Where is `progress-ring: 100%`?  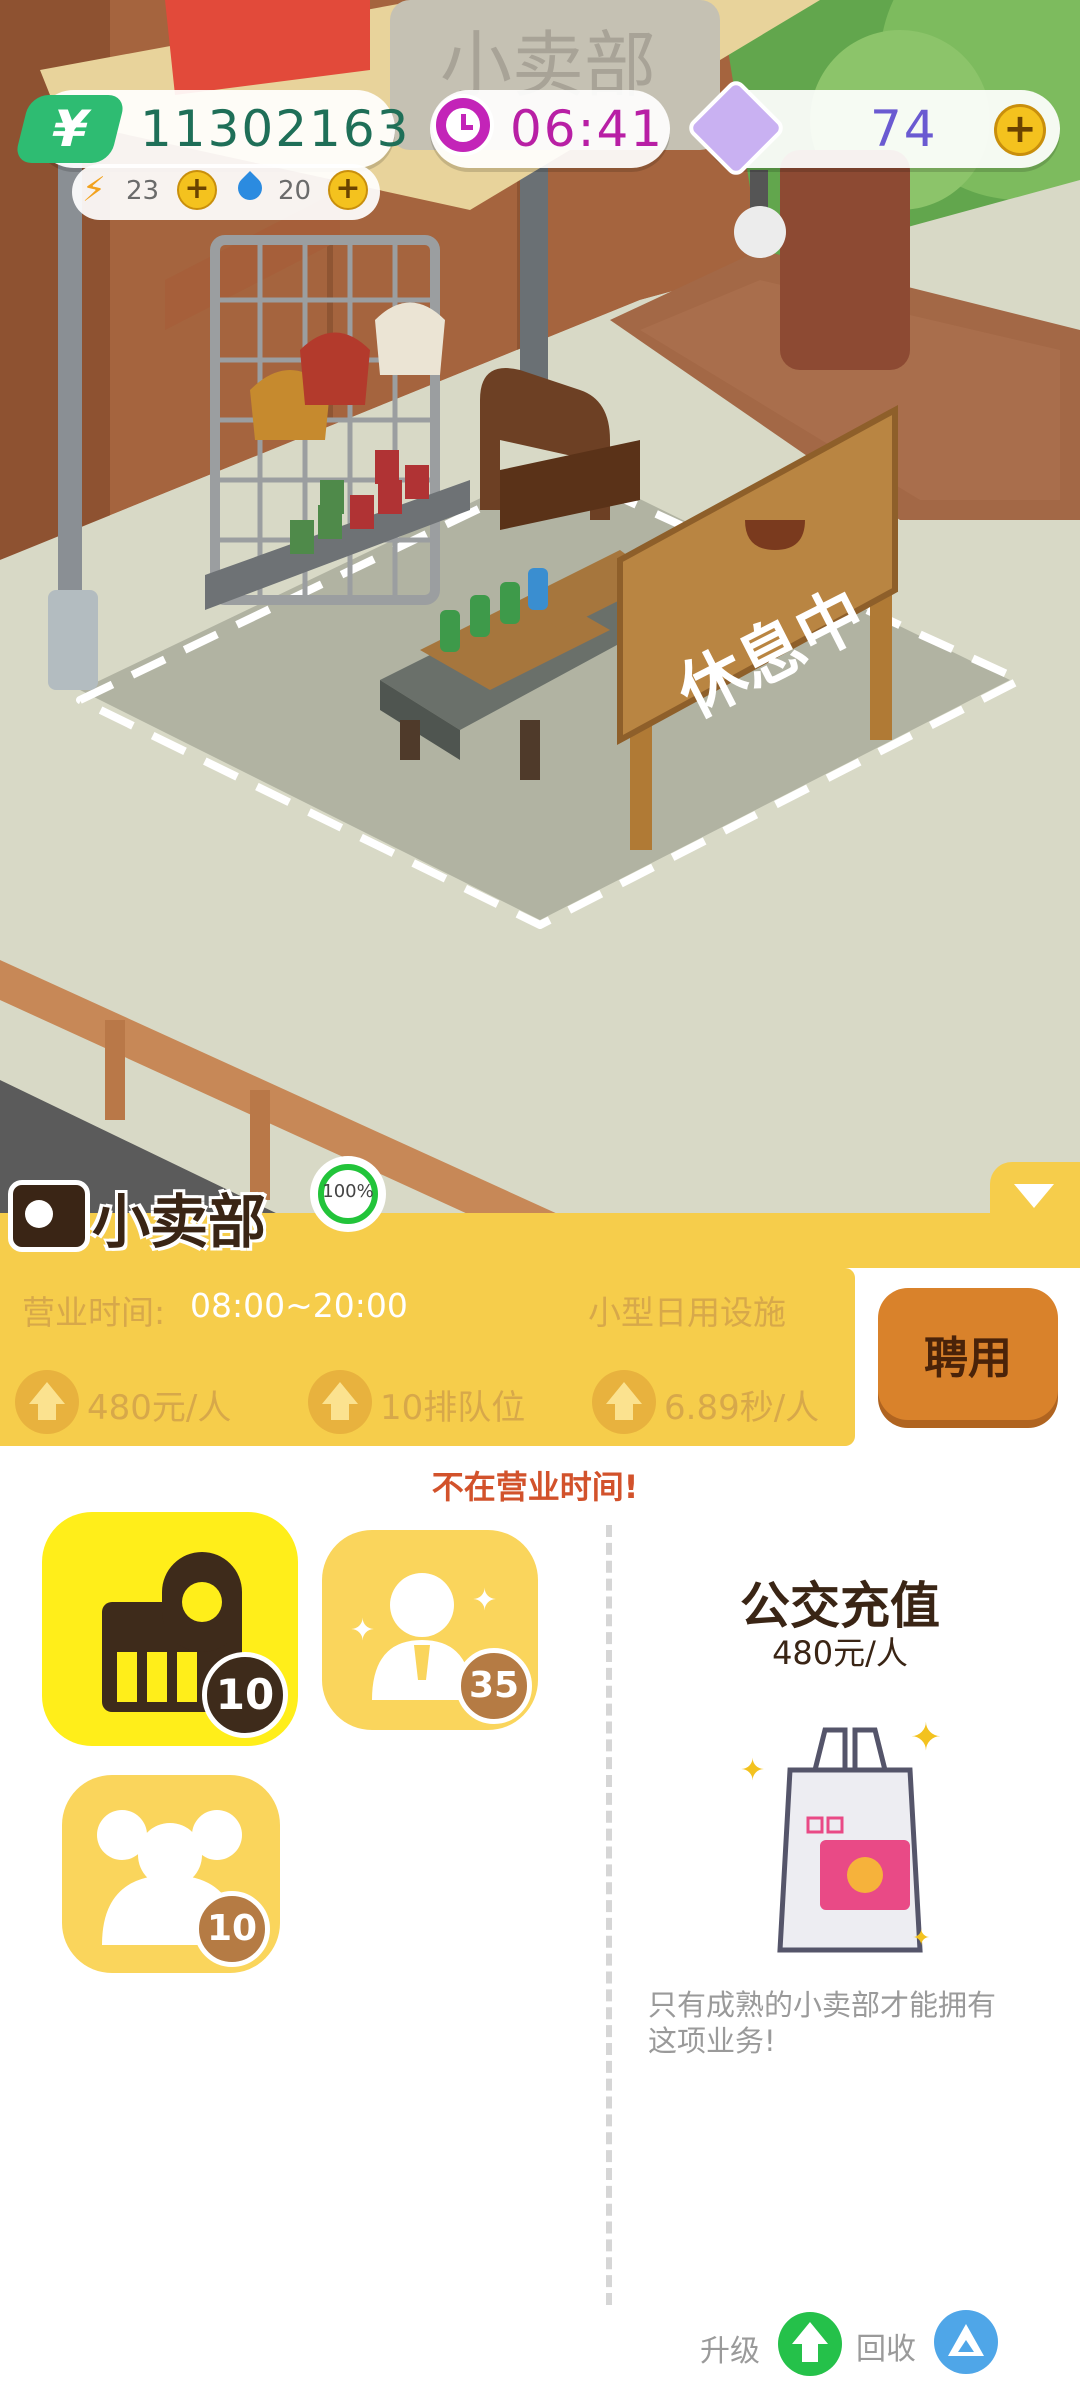
progress-ring: 100% is located at coordinates (348, 1194).